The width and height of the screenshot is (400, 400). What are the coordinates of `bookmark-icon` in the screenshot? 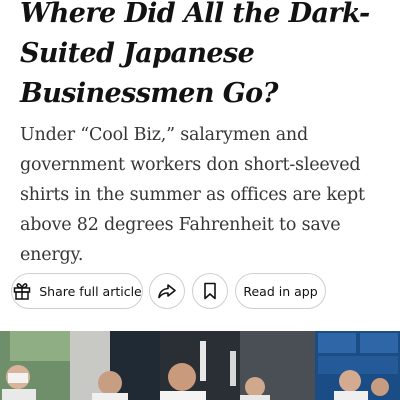 It's located at (210, 291).